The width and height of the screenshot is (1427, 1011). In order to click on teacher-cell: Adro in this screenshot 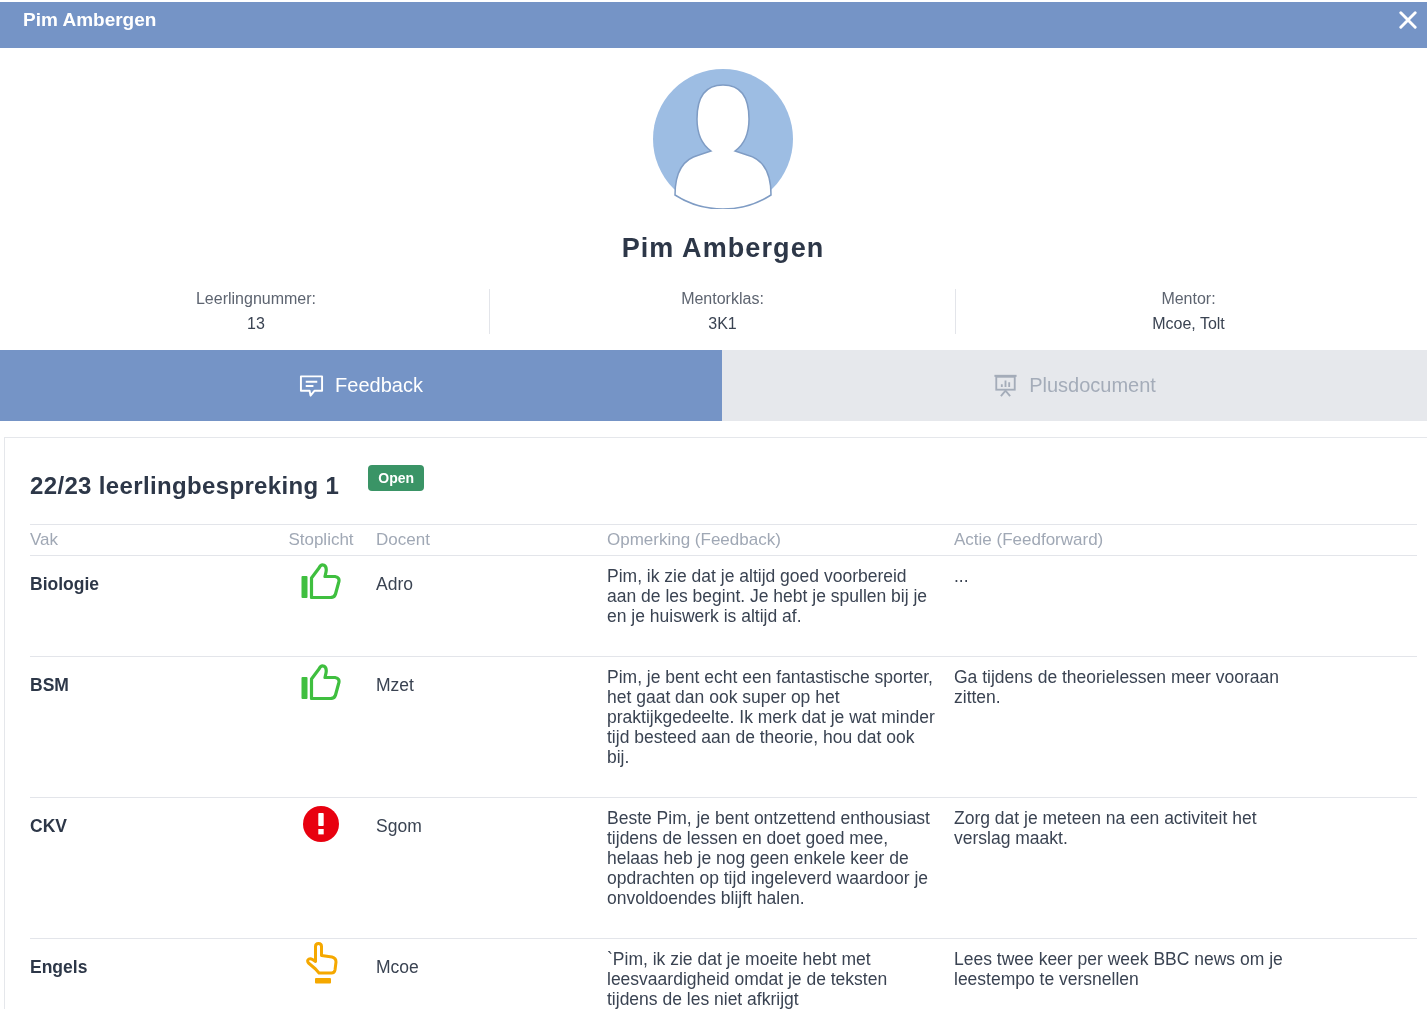, I will do `click(394, 584)`.